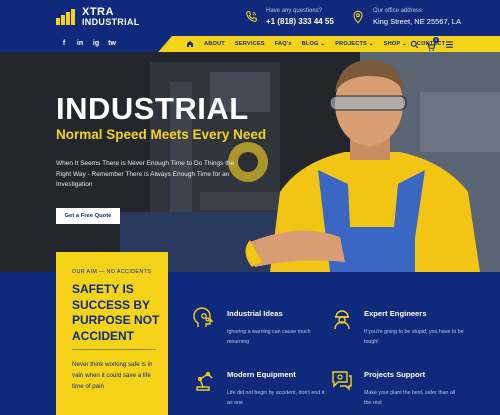 The height and width of the screenshot is (415, 500). I want to click on phone-number: +1 (818) 333 44 55, so click(300, 21).